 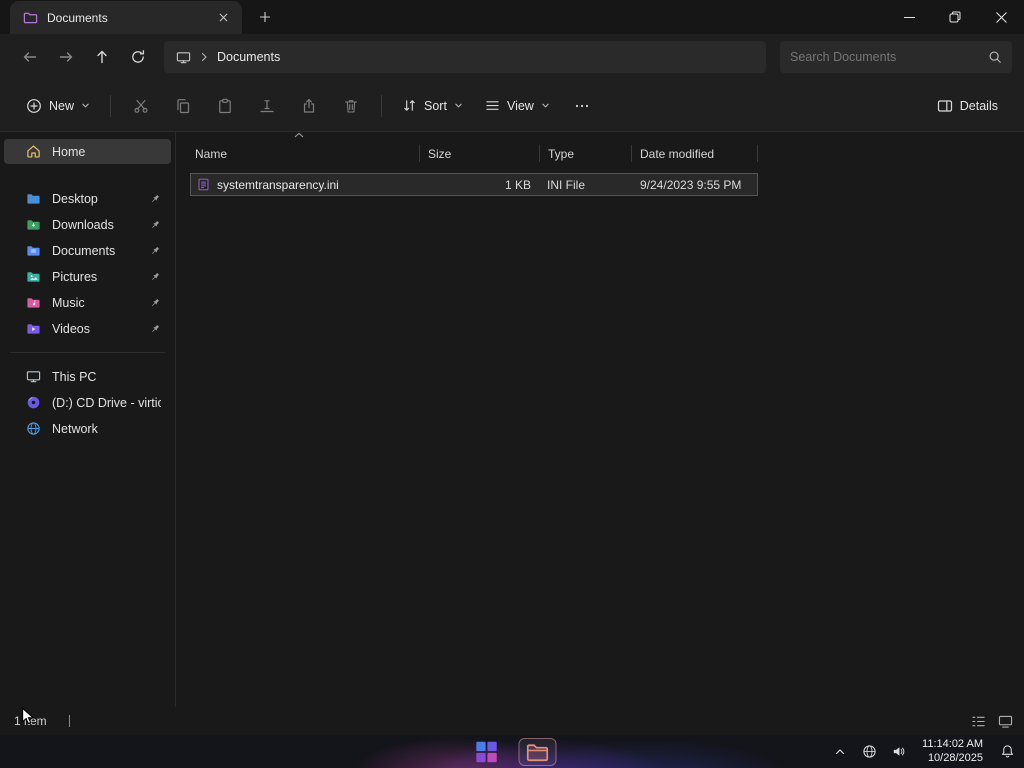 What do you see at coordinates (66, 57) in the screenshot?
I see `forward-button` at bounding box center [66, 57].